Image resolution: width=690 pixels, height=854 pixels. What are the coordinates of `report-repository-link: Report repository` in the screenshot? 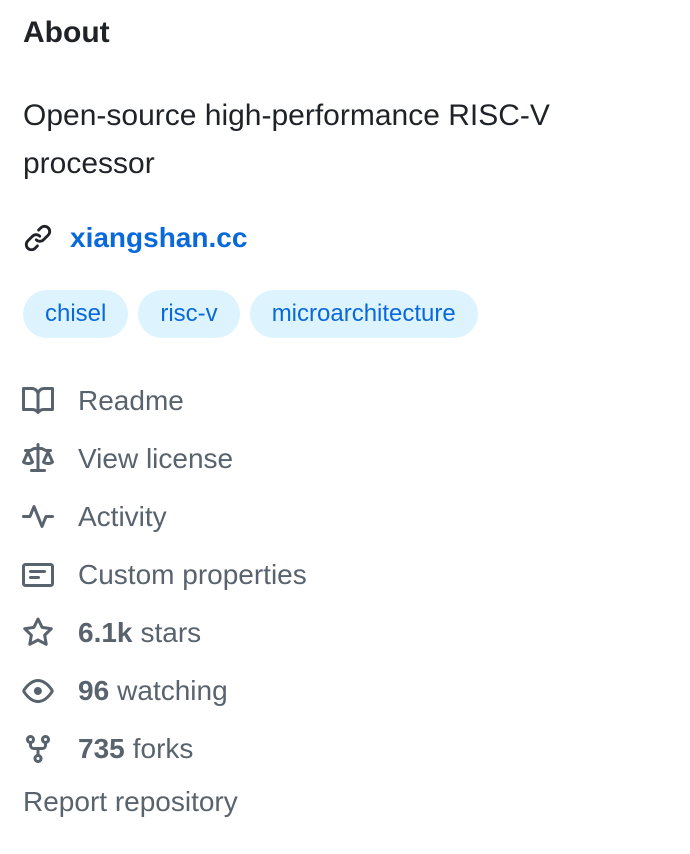 It's located at (130, 802).